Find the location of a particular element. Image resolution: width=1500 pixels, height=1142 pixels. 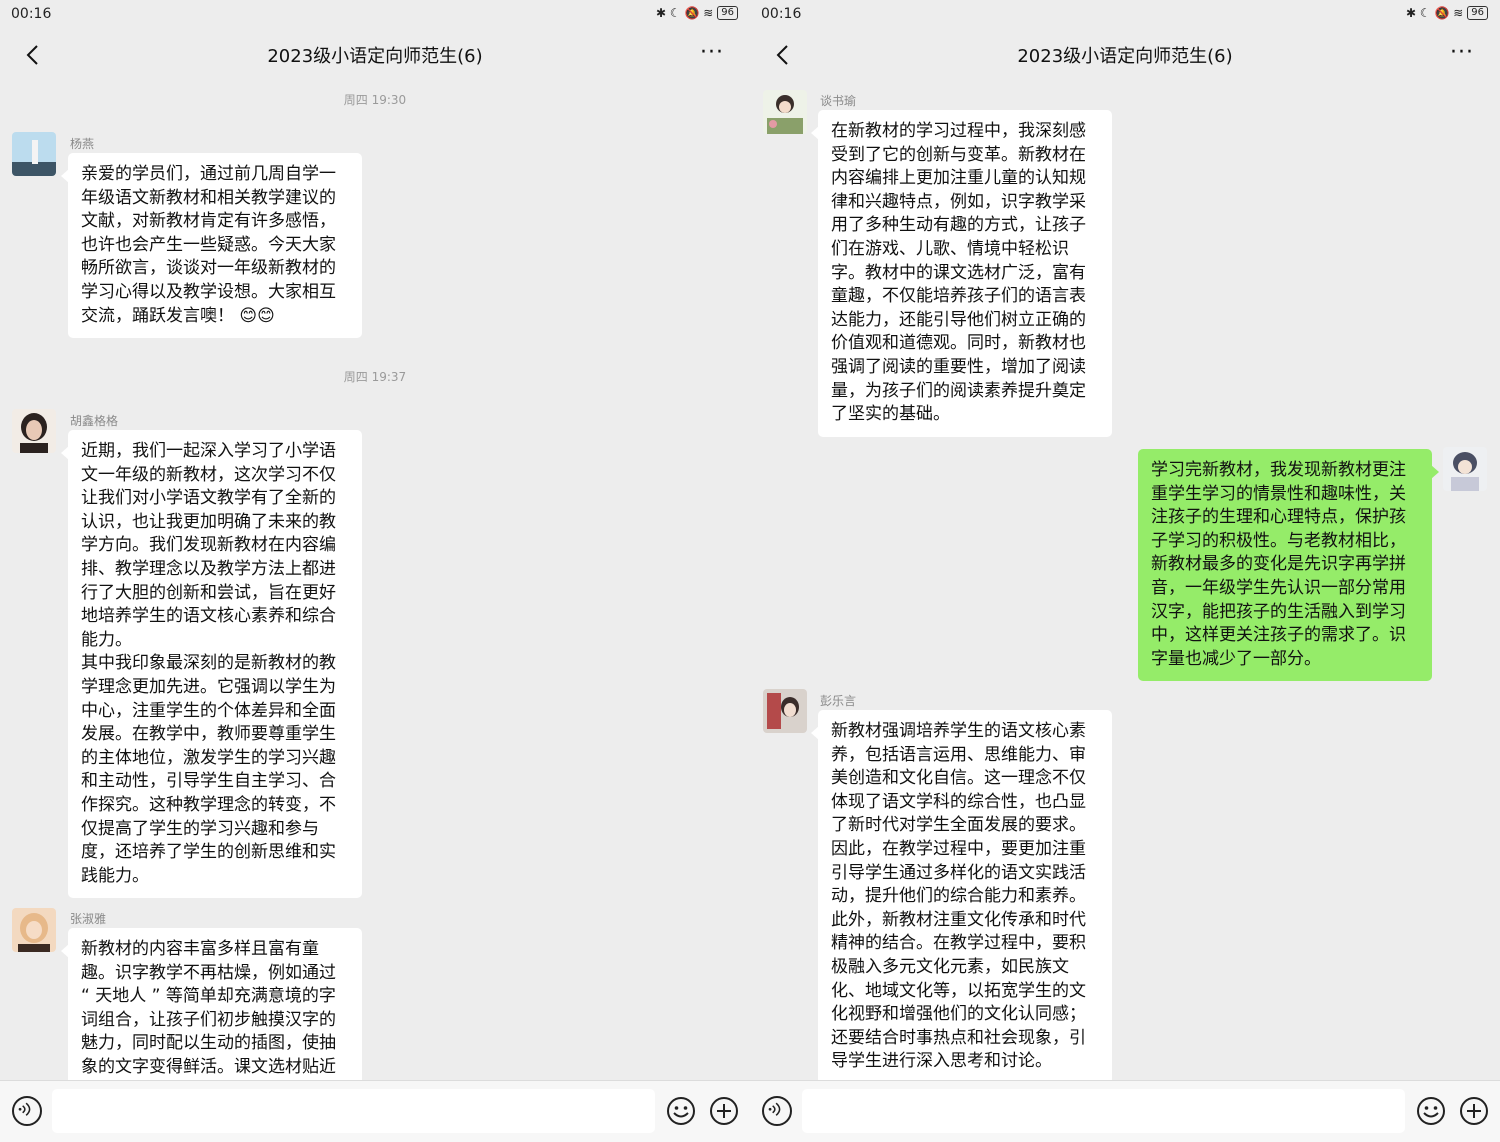

sender-name: 胡鑫格格 is located at coordinates (94, 421).